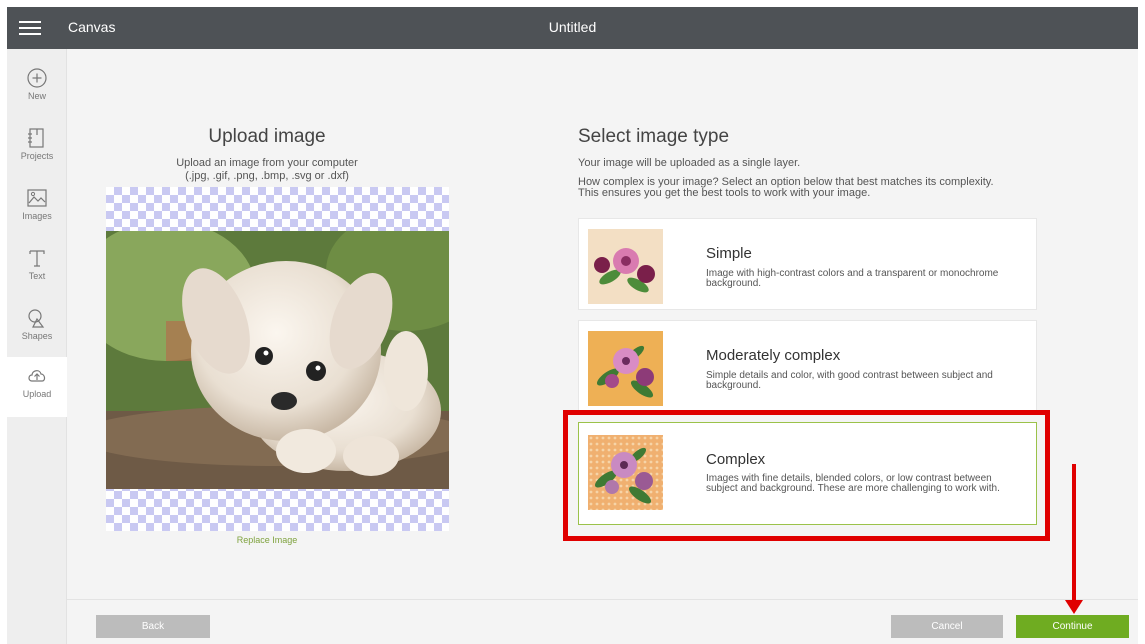  I want to click on uploaded-photo, so click(277, 360).